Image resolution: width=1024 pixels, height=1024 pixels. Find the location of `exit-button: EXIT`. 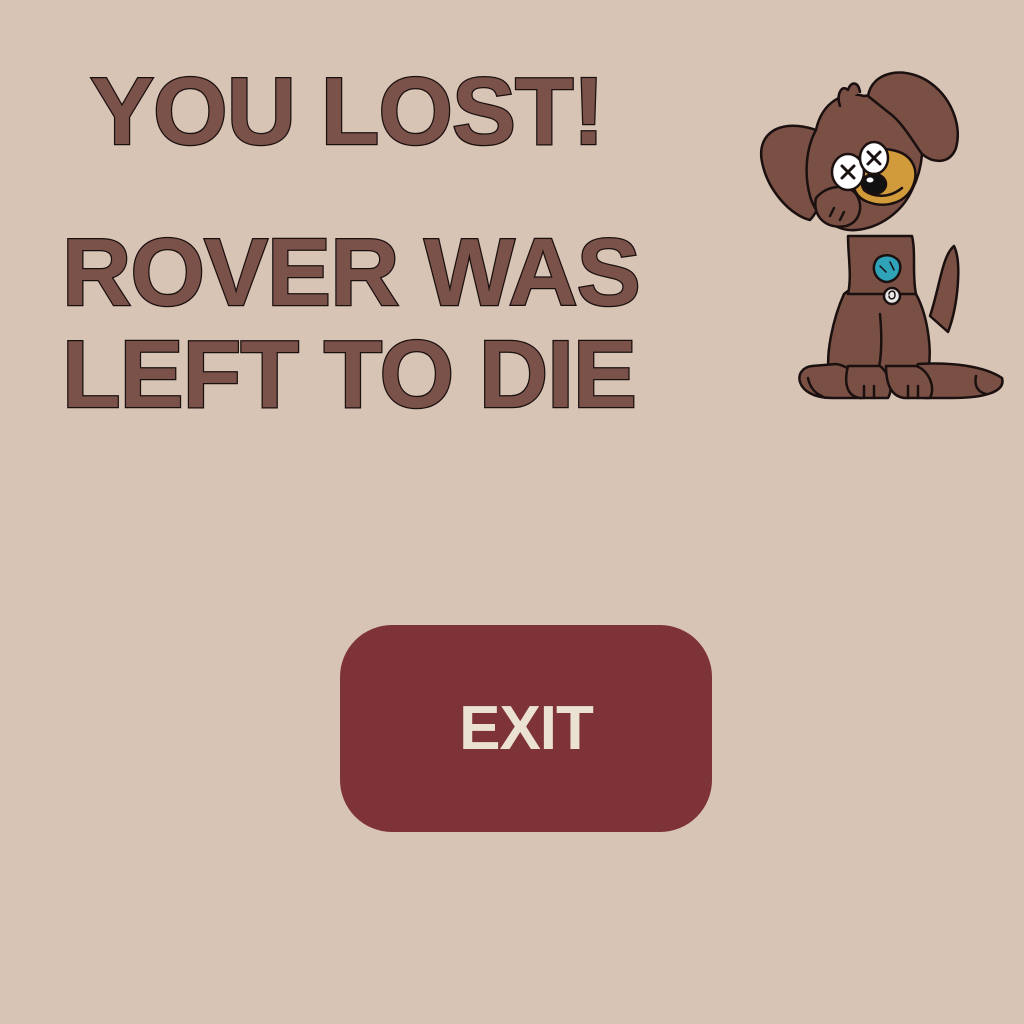

exit-button: EXIT is located at coordinates (526, 728).